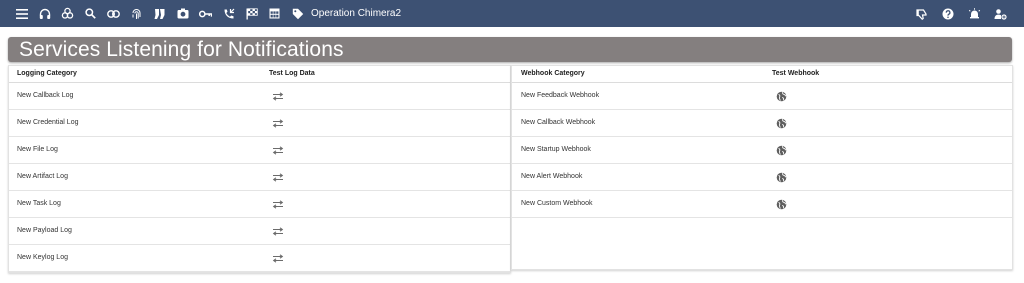 The image size is (1024, 283). I want to click on phone-callback-icon, so click(228, 13).